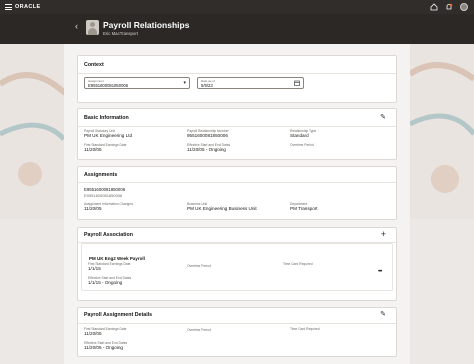  Describe the element at coordinates (108, 85) in the screenshot. I see `assignment-value: E9551600081850006` at that location.